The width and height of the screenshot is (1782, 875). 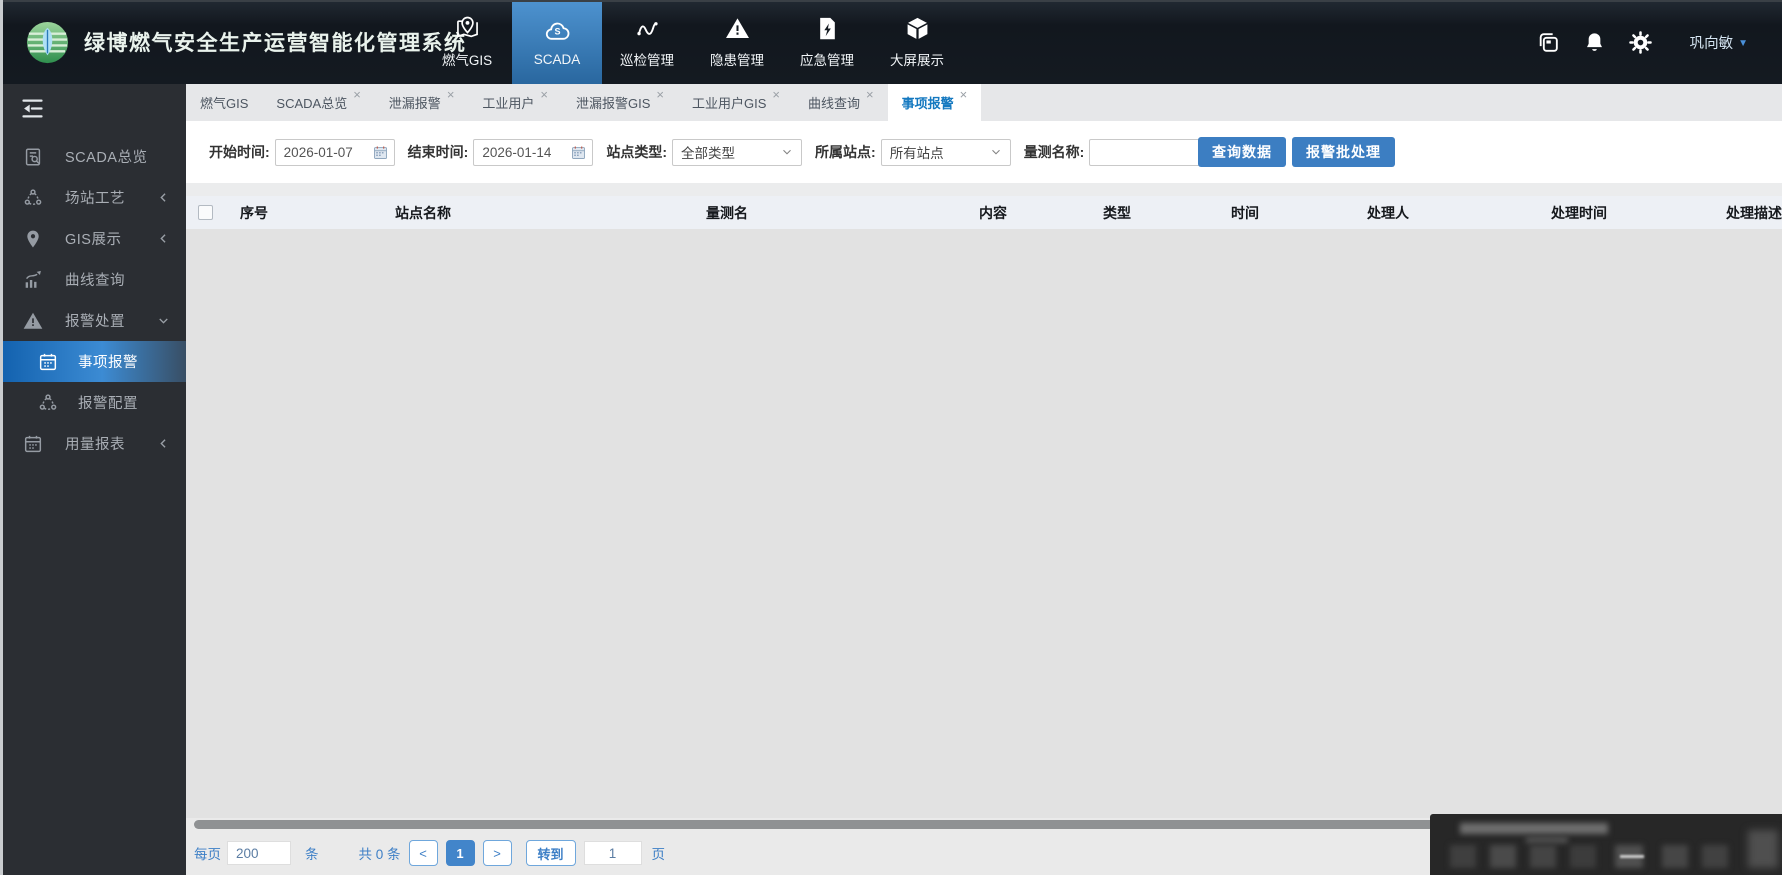 What do you see at coordinates (1659, 42) in the screenshot?
I see `header-actions: 巩向敏 ▼` at bounding box center [1659, 42].